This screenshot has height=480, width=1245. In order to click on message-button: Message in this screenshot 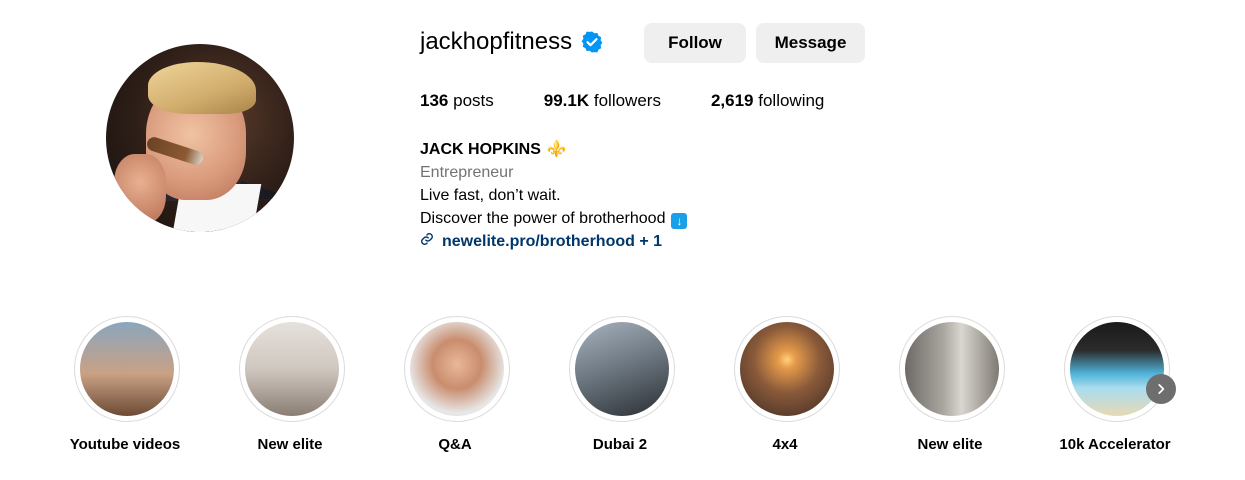, I will do `click(810, 43)`.